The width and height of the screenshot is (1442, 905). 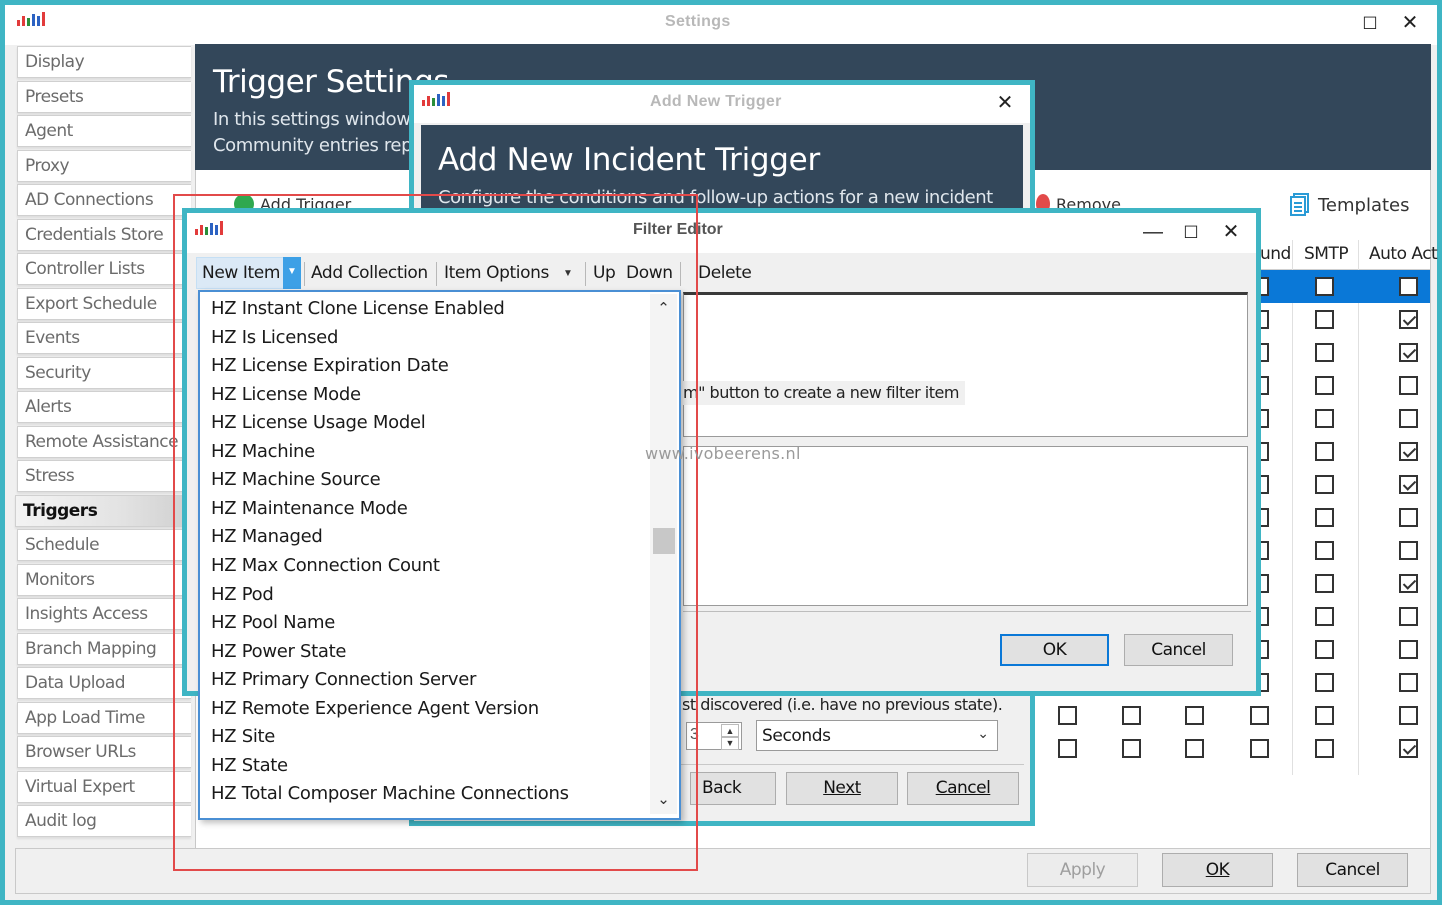 I want to click on sidebar-item-schedule: Schedule, so click(x=104, y=545).